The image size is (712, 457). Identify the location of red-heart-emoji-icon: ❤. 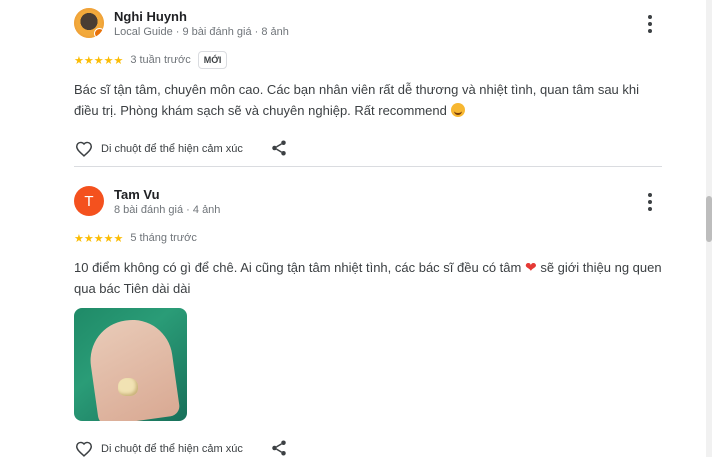
(530, 267).